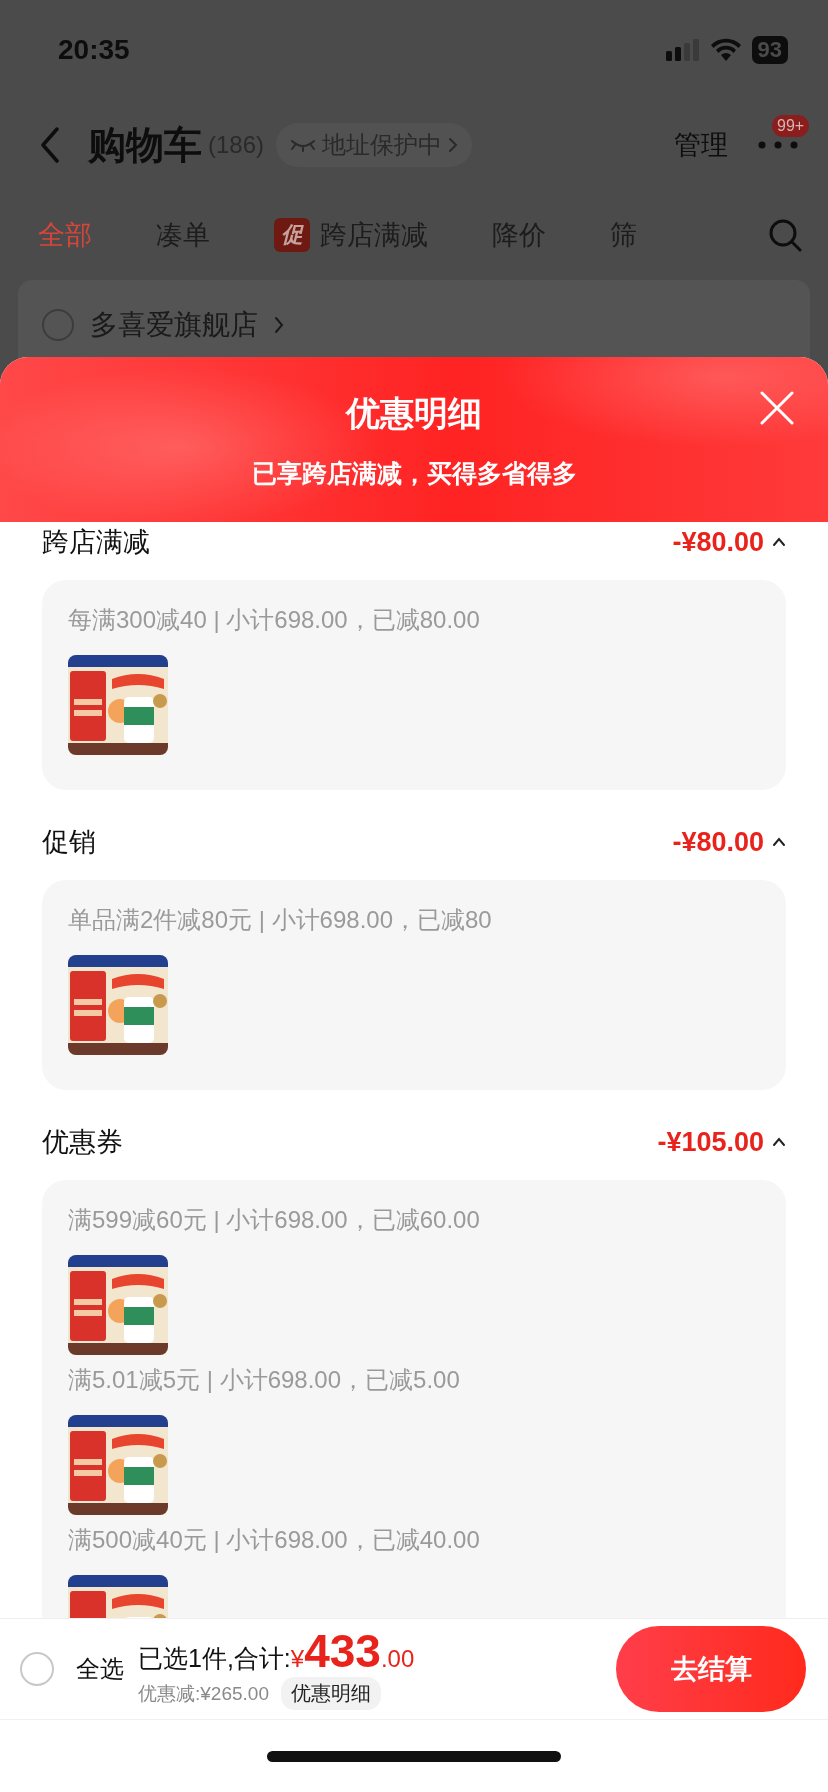 The height and width of the screenshot is (1792, 828). What do you see at coordinates (330, 1693) in the screenshot?
I see `discount-detail-button: 优惠明细` at bounding box center [330, 1693].